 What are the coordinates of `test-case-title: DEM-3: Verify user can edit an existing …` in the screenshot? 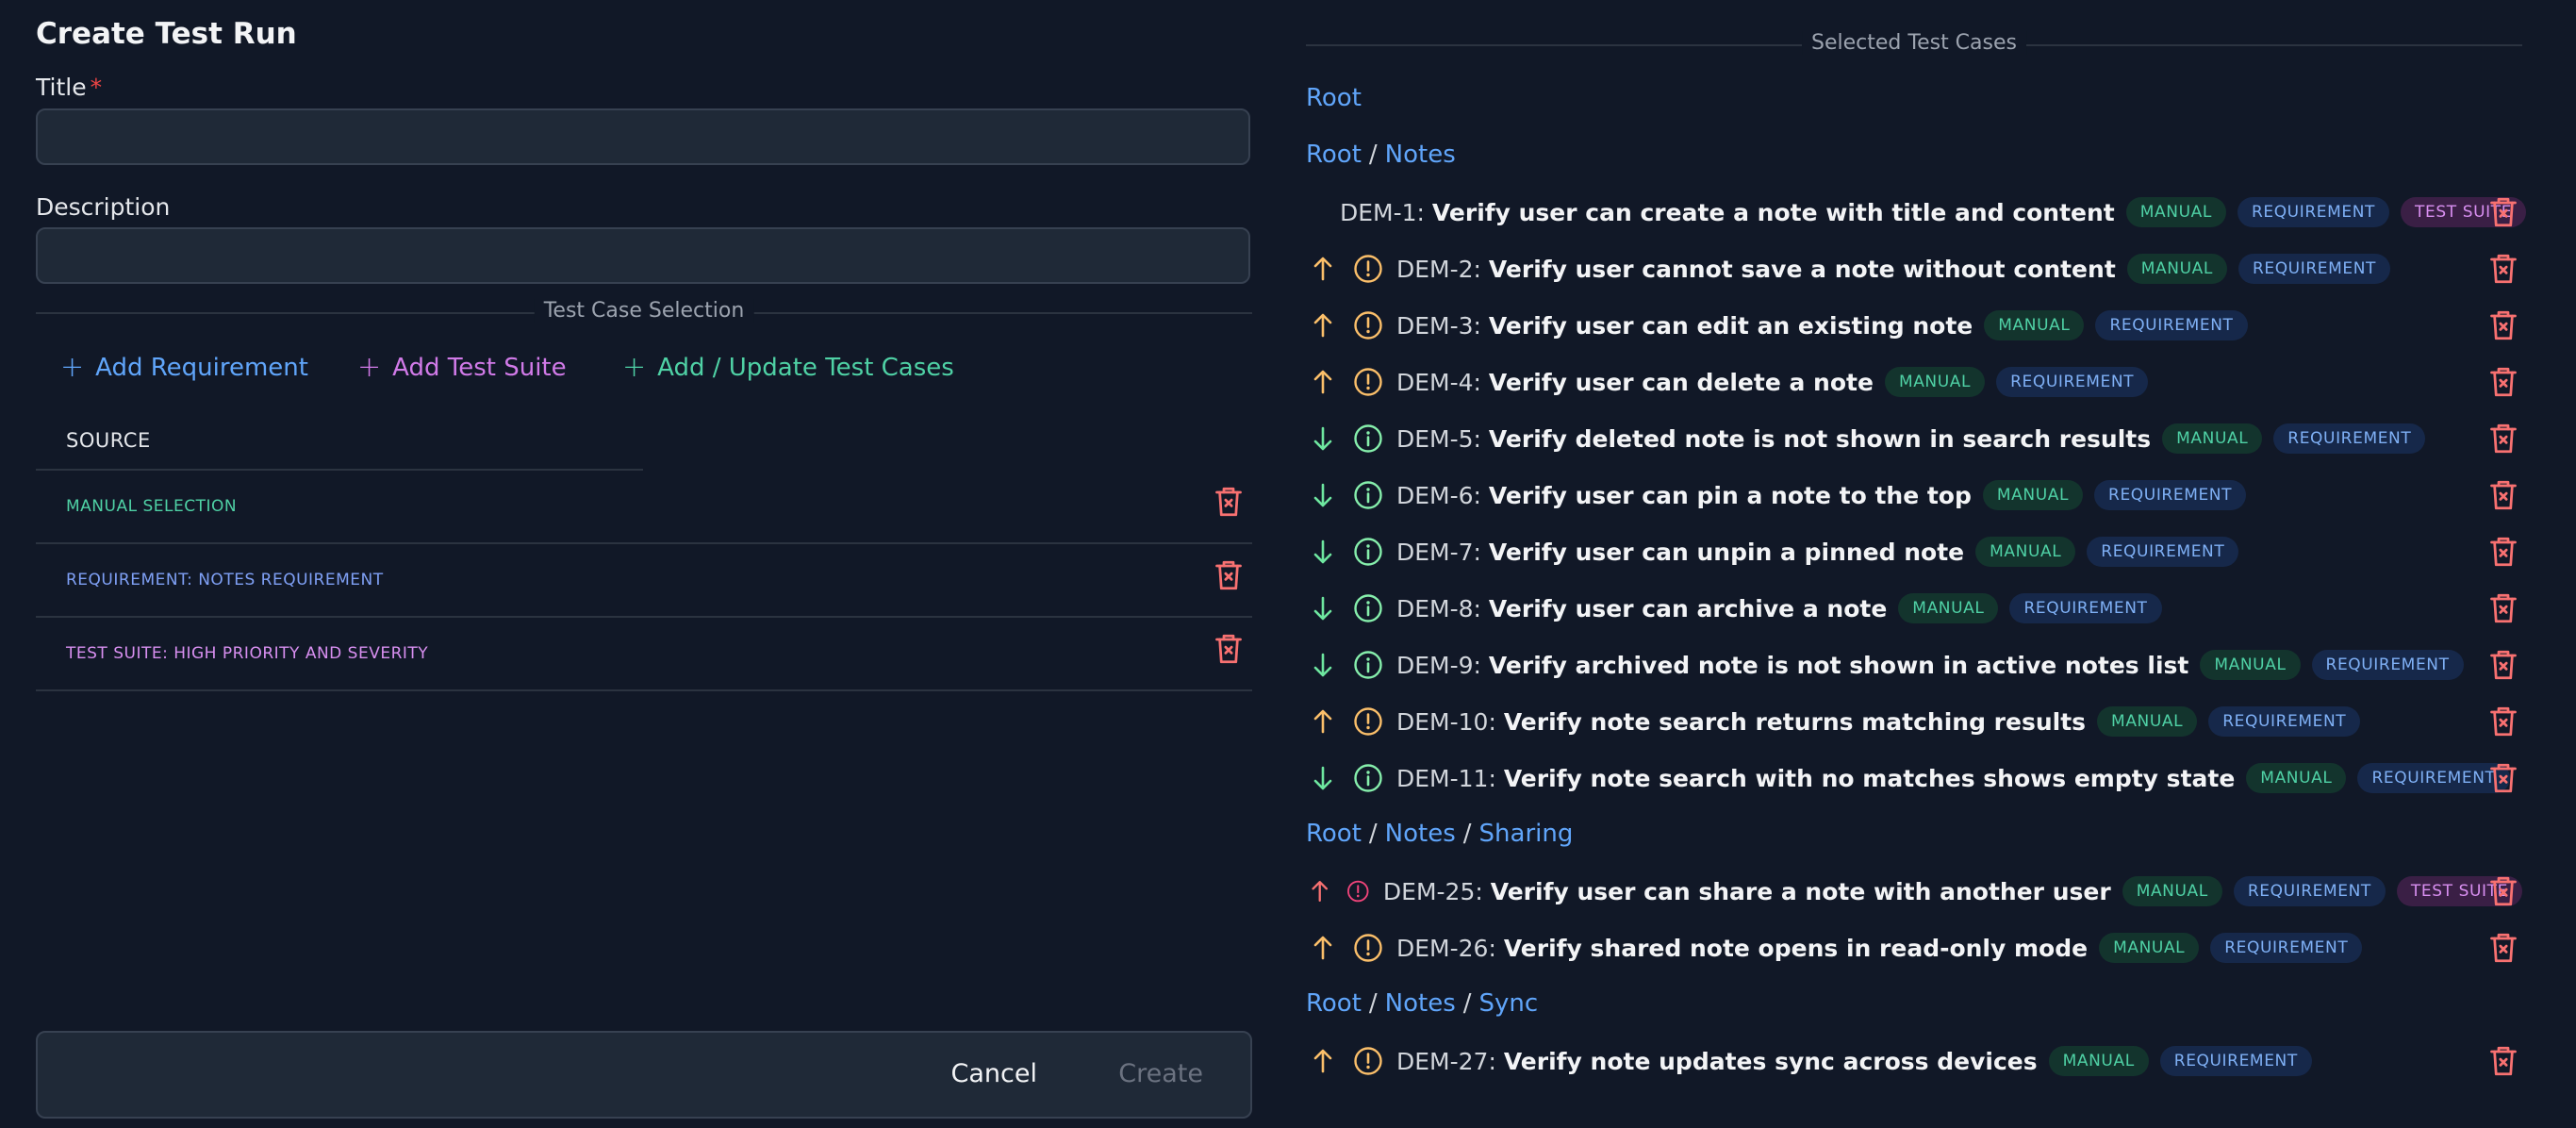 It's located at (1684, 326).